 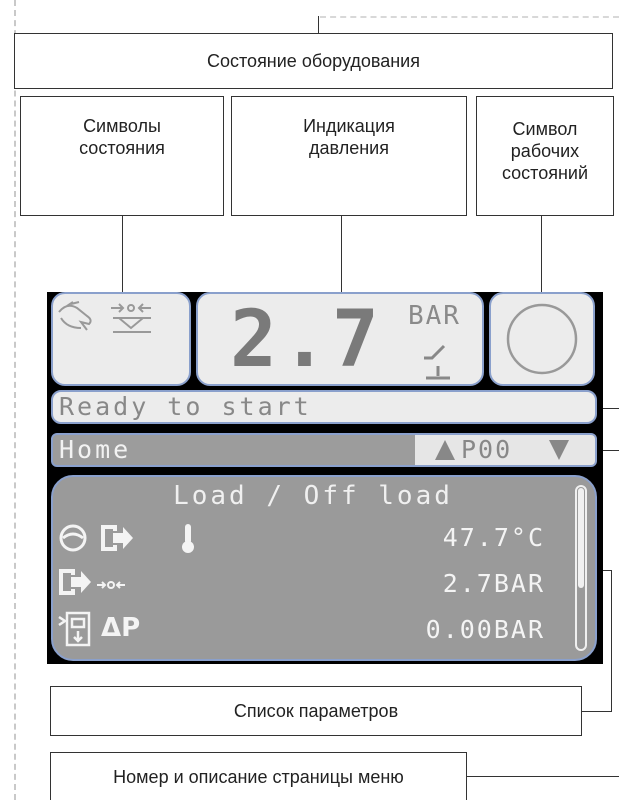 I want to click on valve-icon, so click(x=131, y=318).